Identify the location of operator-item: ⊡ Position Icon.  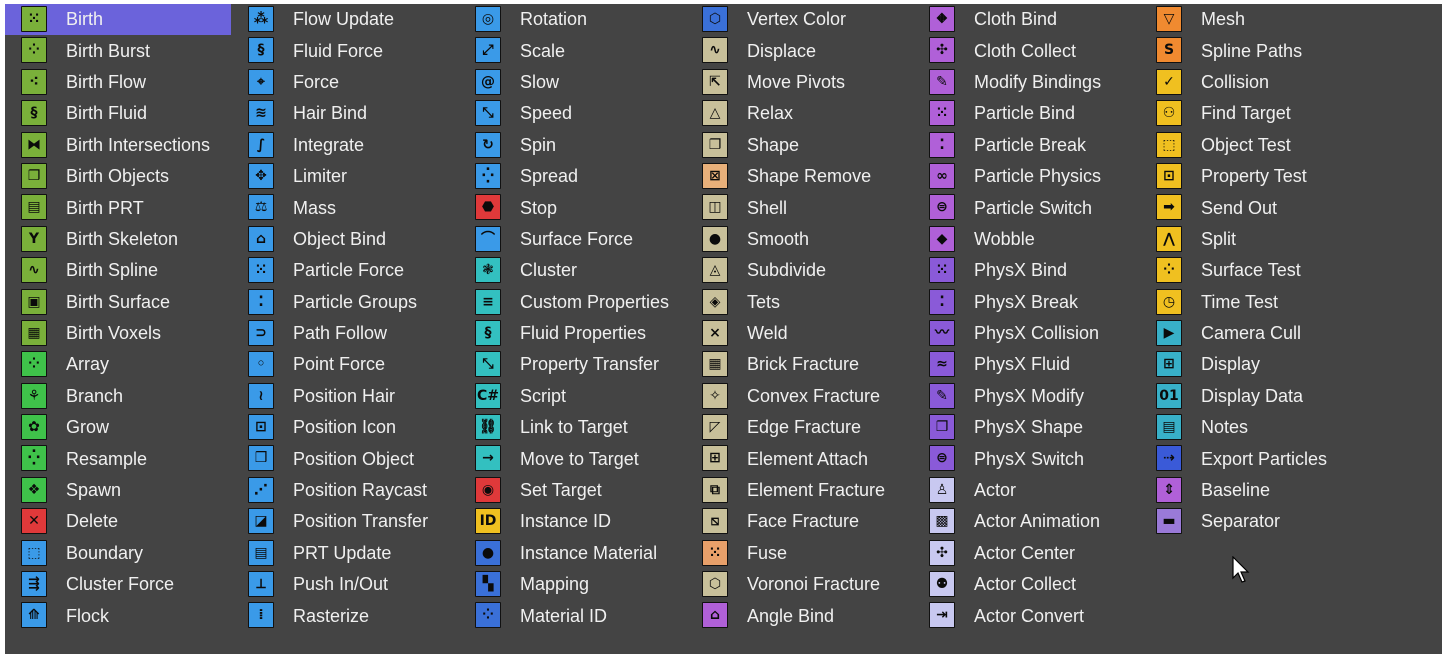
(345, 427).